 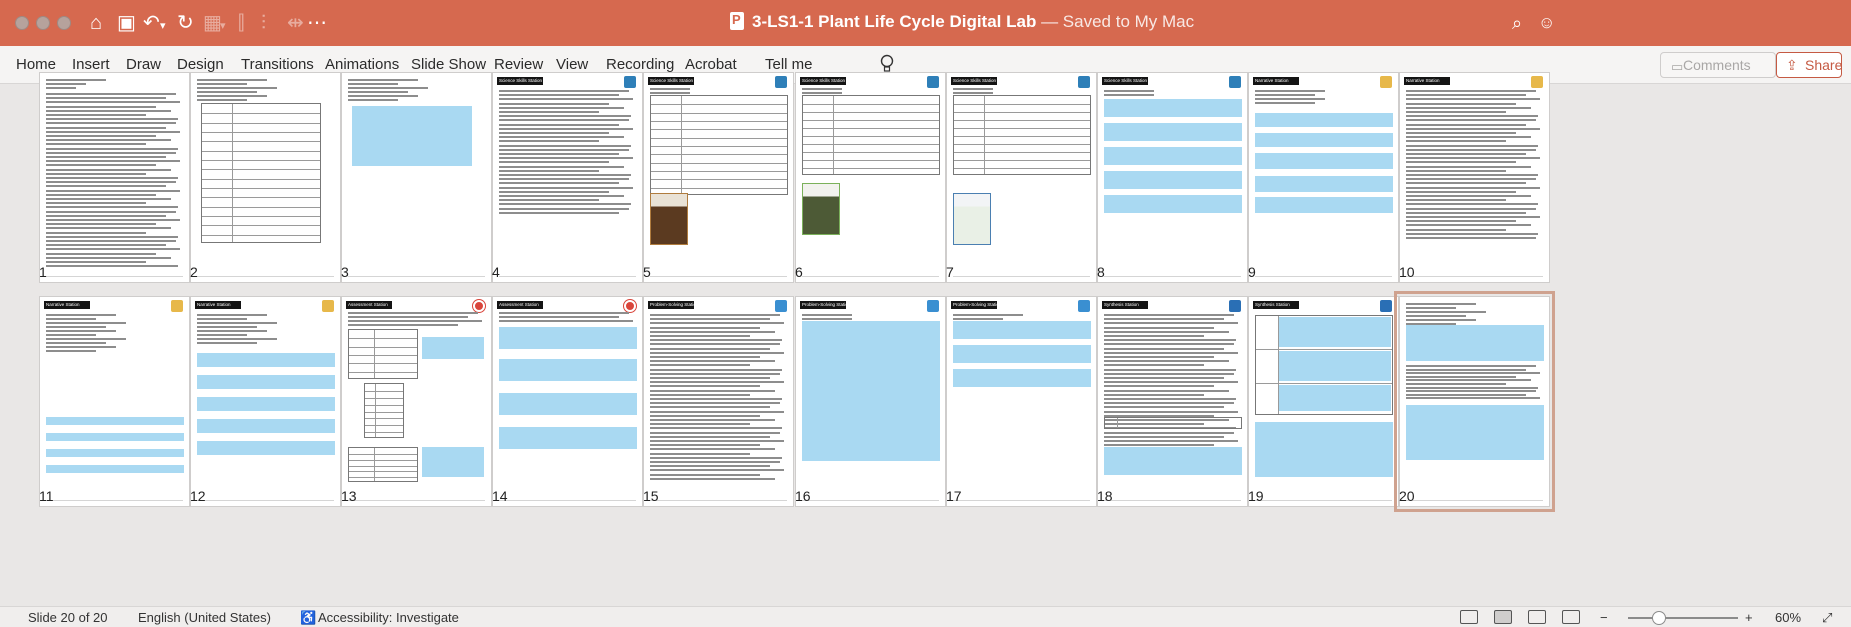 What do you see at coordinates (789, 64) in the screenshot?
I see `tell-me-search: Tell me` at bounding box center [789, 64].